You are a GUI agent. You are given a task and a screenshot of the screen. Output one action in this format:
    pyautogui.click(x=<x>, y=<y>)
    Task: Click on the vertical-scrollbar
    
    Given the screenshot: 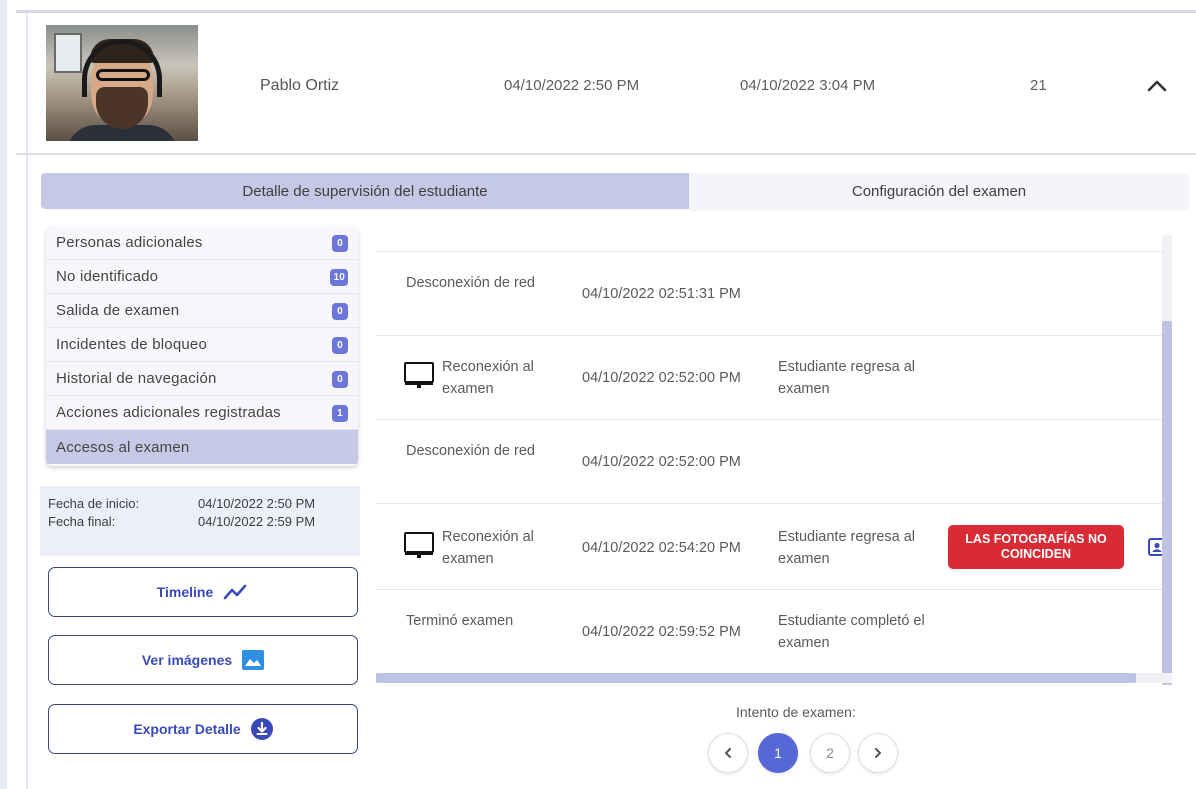 What is the action you would take?
    pyautogui.click(x=1167, y=460)
    